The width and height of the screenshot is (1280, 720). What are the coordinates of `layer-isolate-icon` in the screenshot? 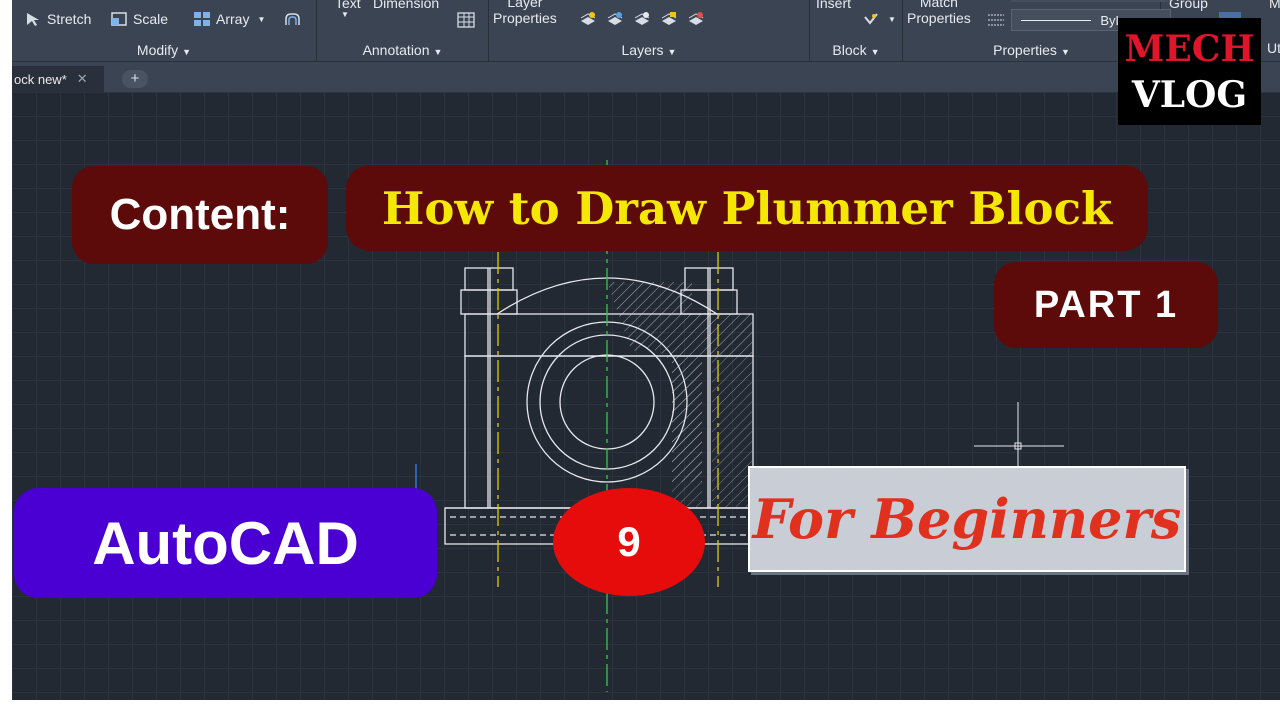 It's located at (615, 19).